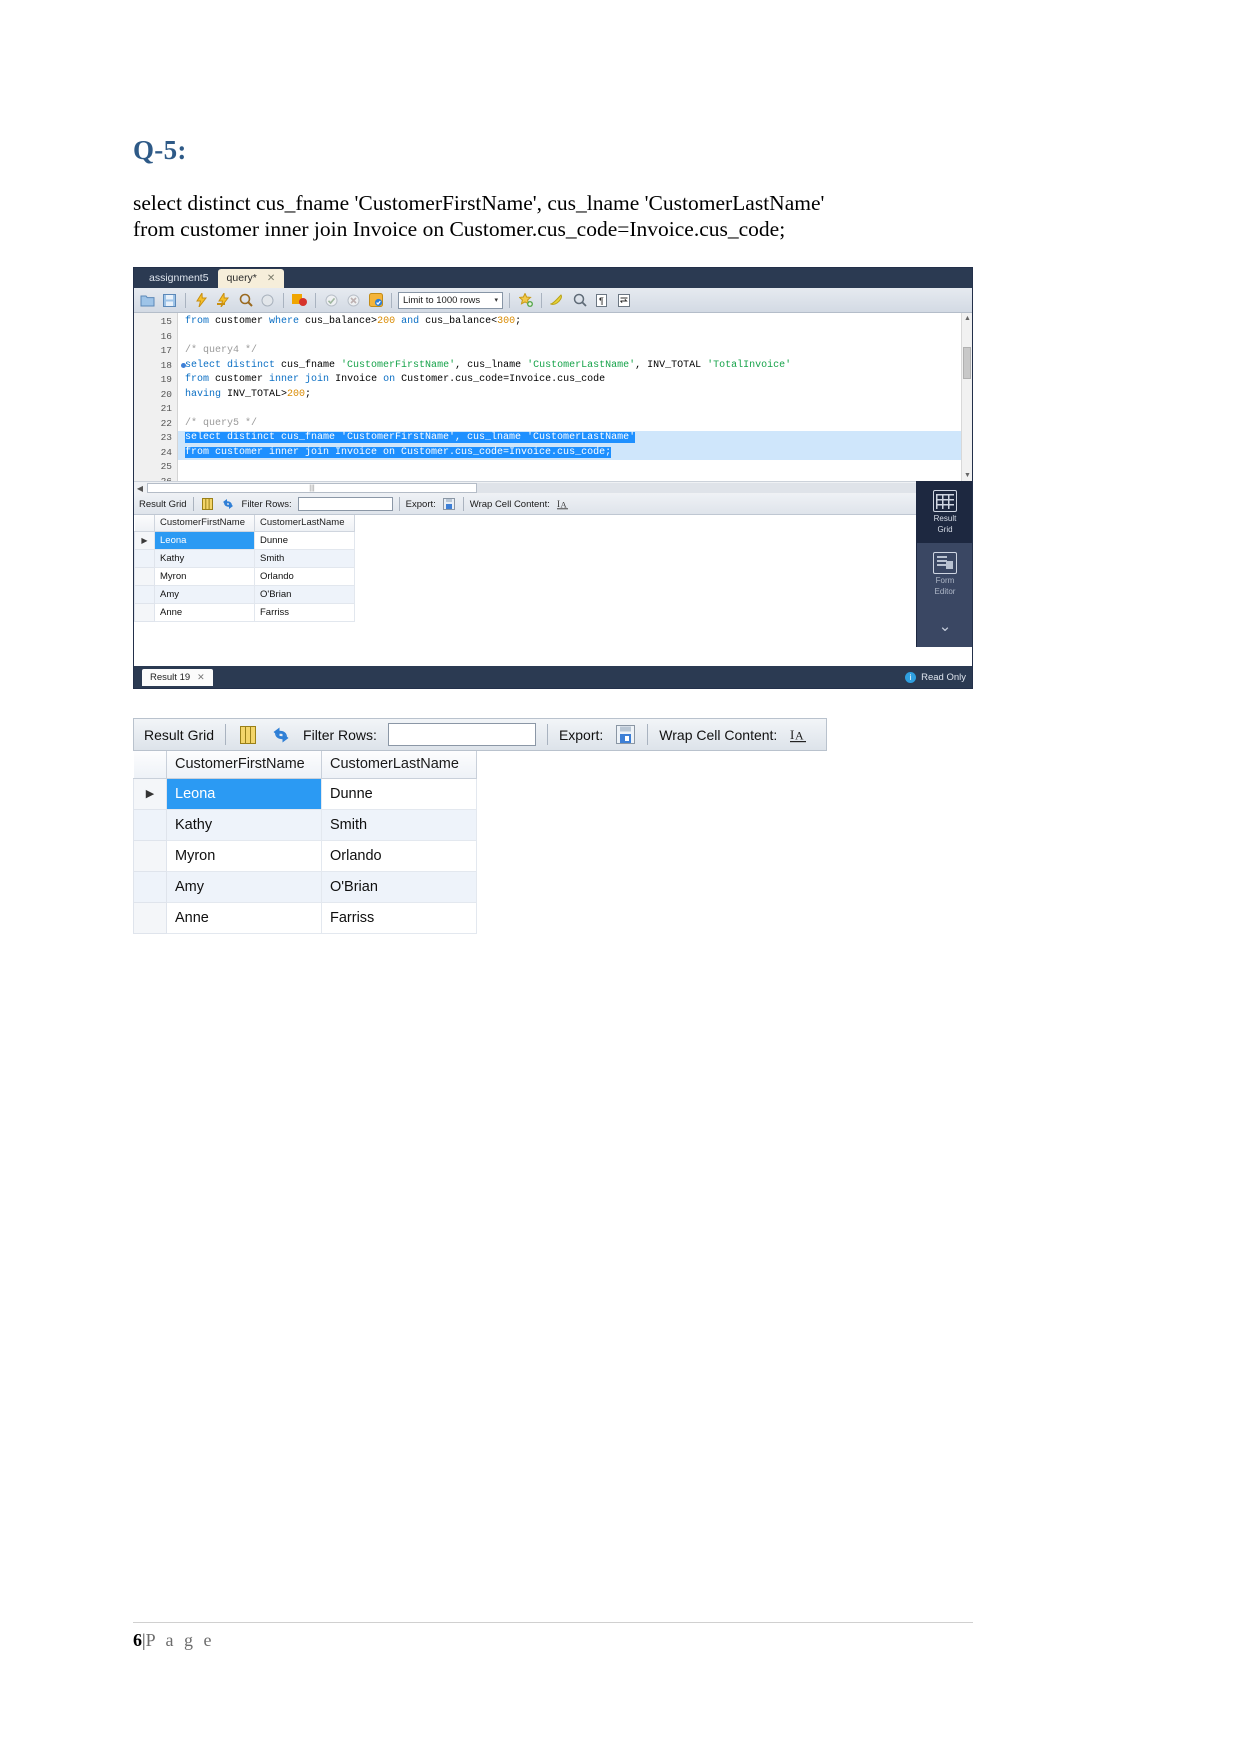 Image resolution: width=1241 pixels, height=1754 pixels. What do you see at coordinates (623, 300) in the screenshot?
I see `wrap-lines-icon` at bounding box center [623, 300].